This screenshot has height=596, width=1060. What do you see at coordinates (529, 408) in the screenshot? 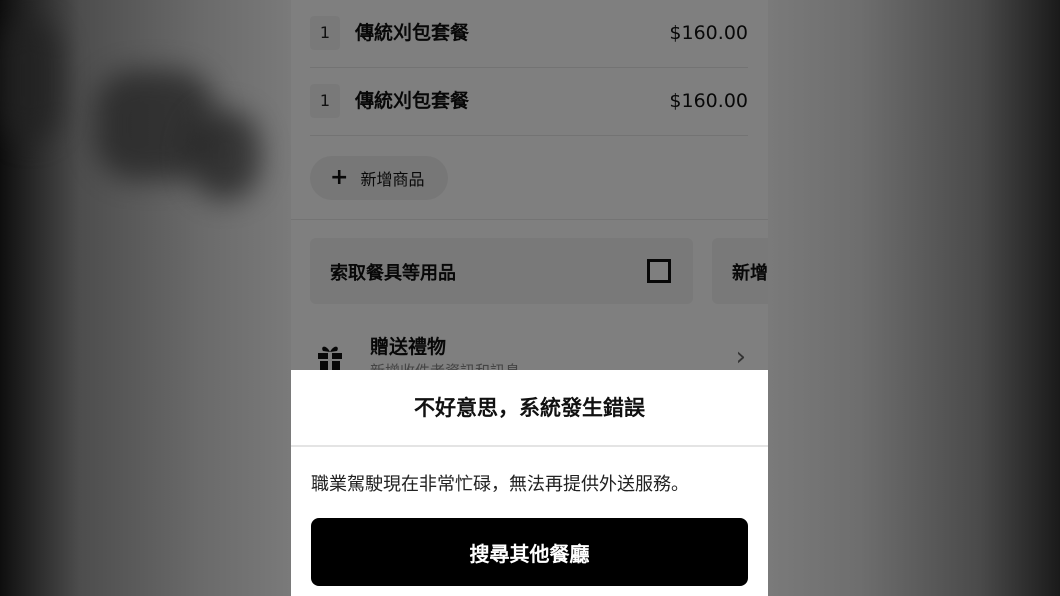
I see `dialog-title: 不好意思，系統發生錯誤` at bounding box center [529, 408].